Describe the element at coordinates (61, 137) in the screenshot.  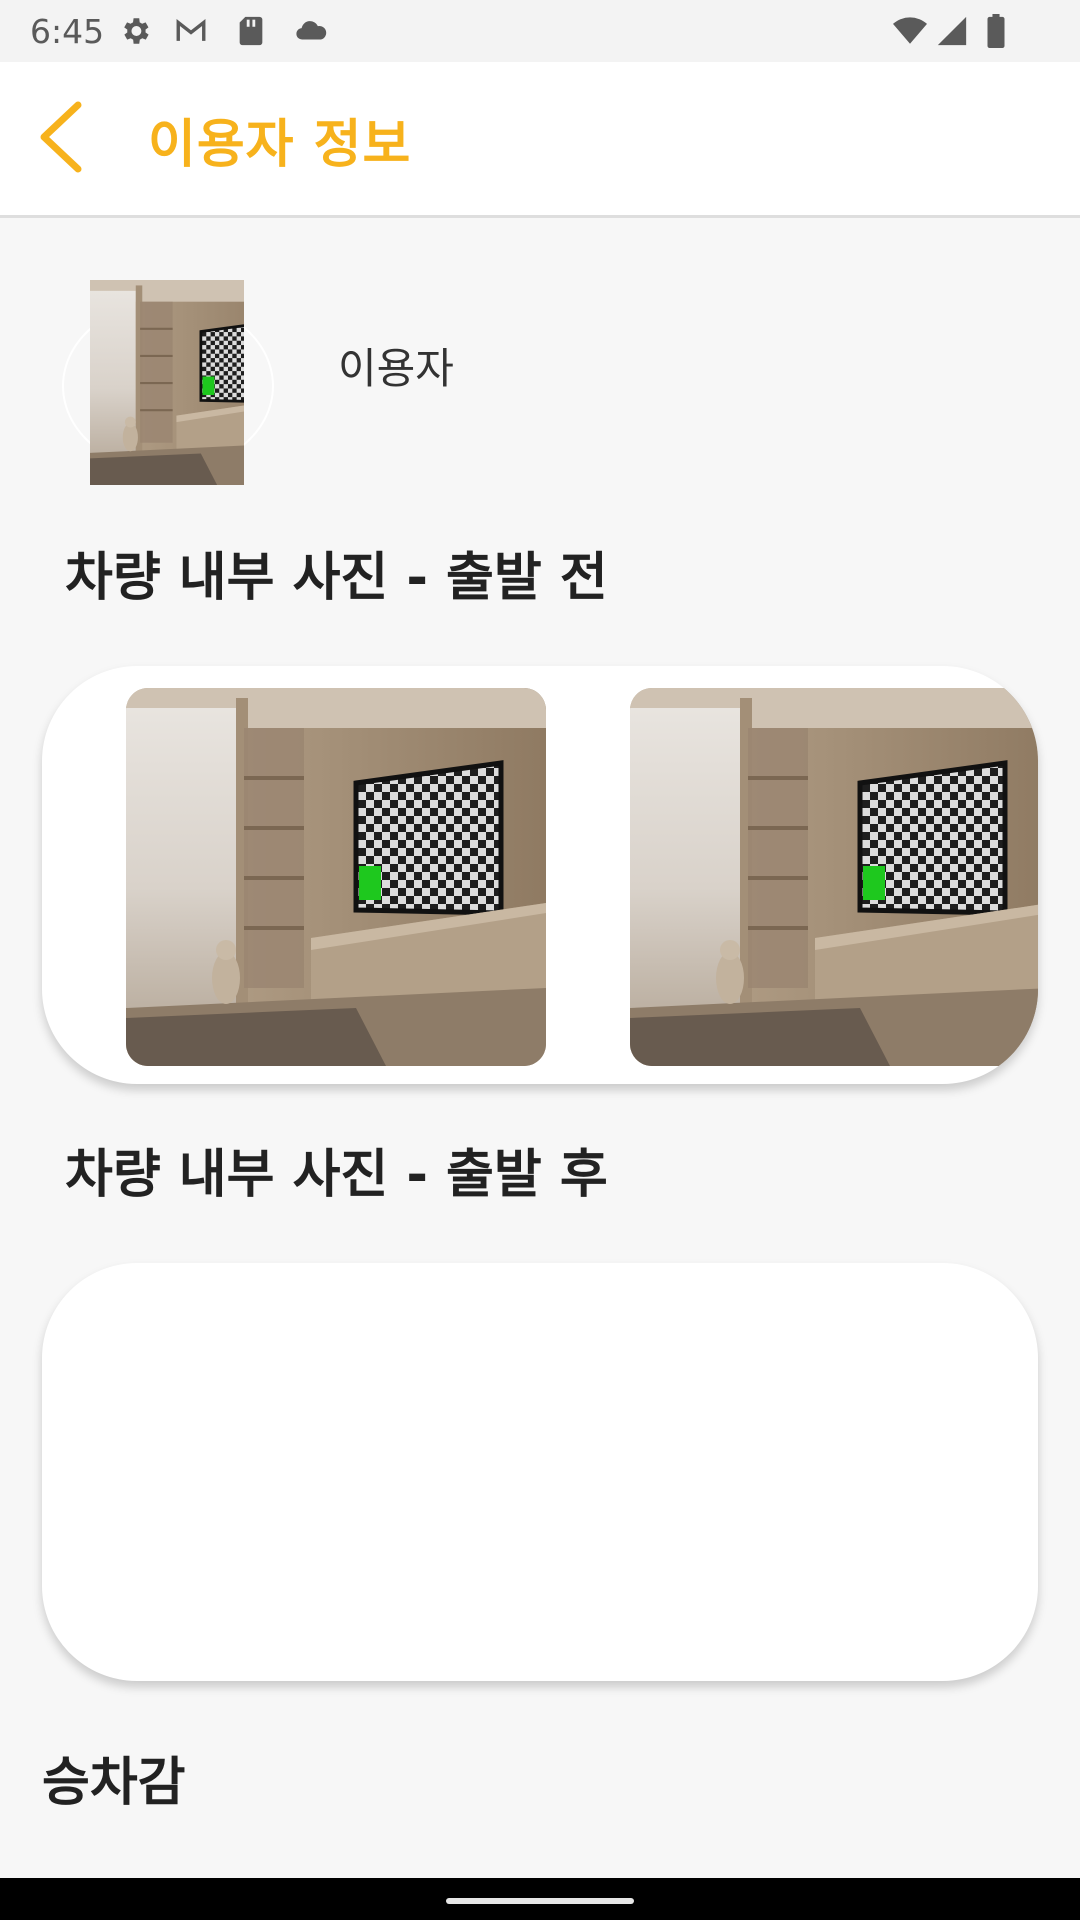
I see `chevron-left-icon` at that location.